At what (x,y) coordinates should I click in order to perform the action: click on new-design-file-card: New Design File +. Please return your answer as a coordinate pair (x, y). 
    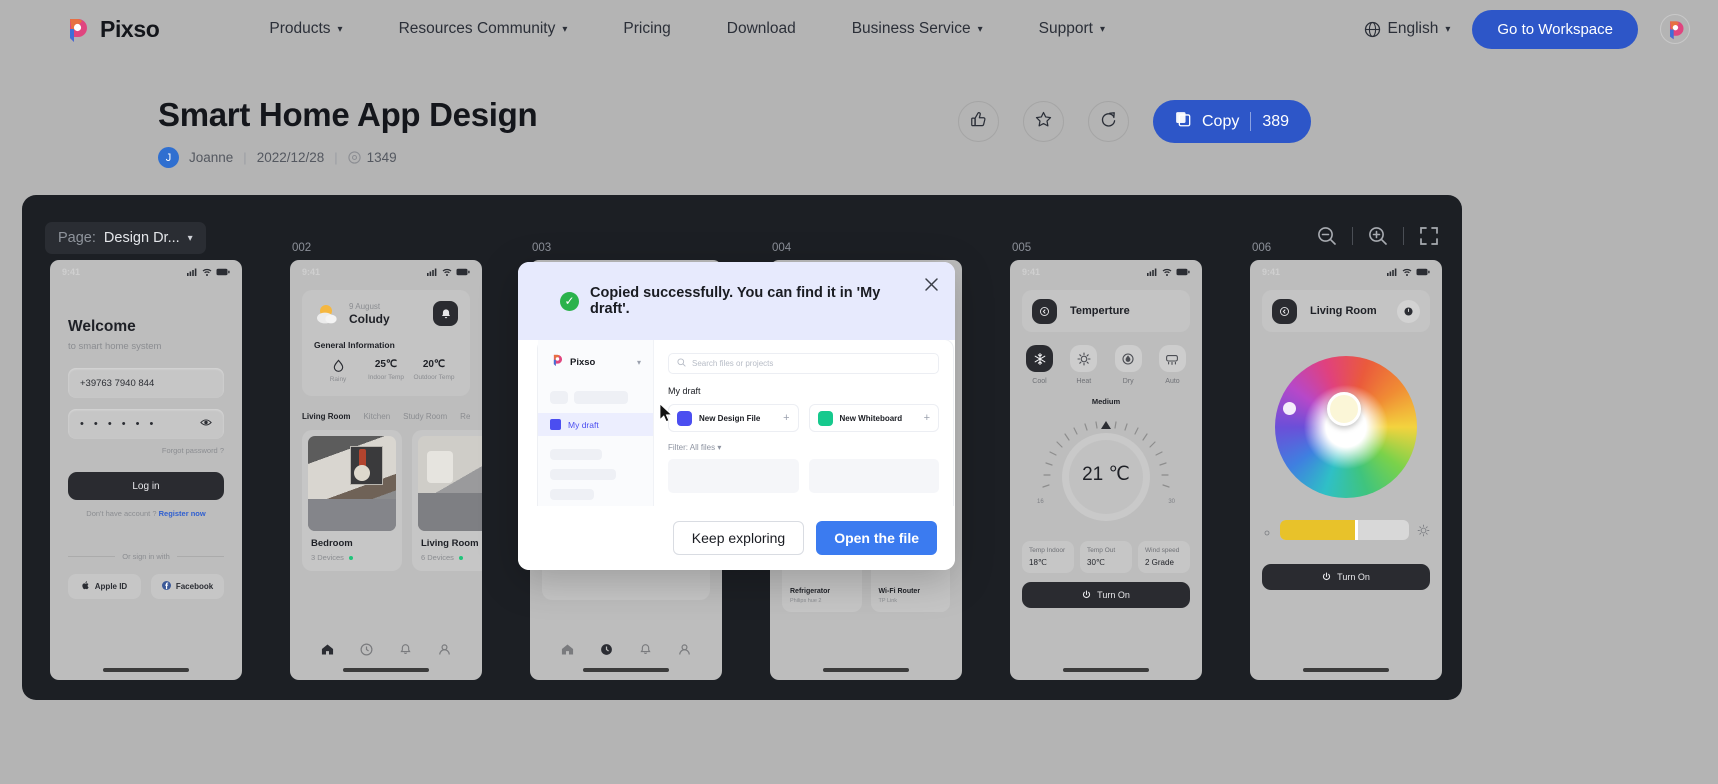
    Looking at the image, I should click on (733, 418).